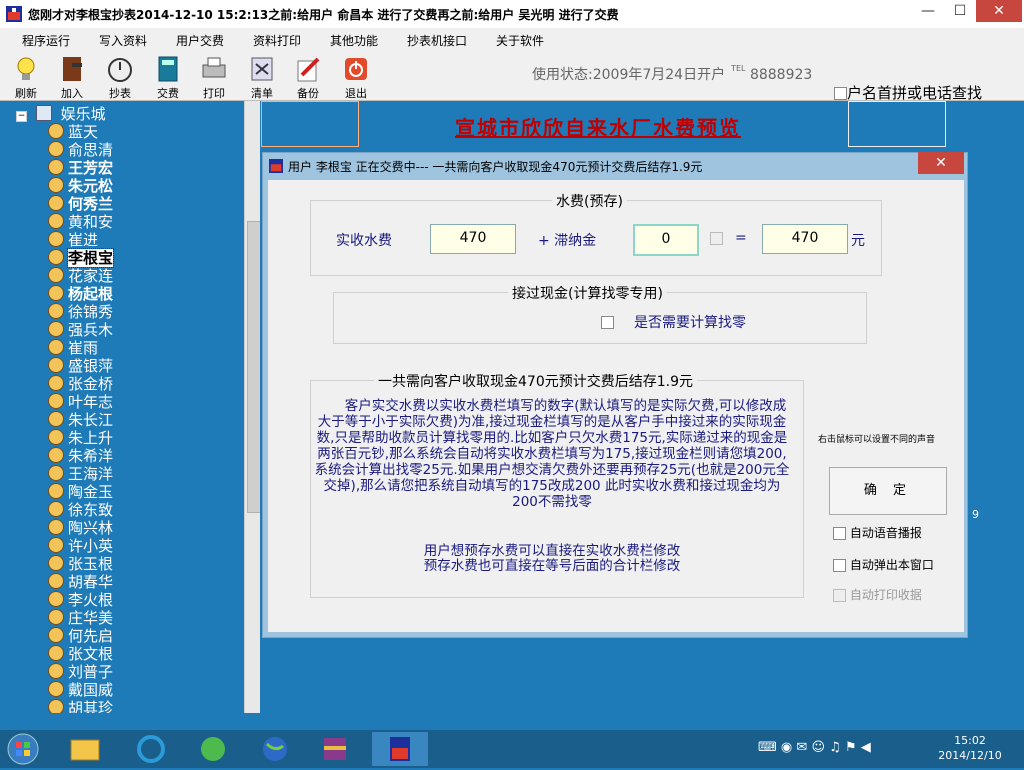 Image resolution: width=1024 pixels, height=770 pixels. I want to click on search-checkbox, so click(840, 93).